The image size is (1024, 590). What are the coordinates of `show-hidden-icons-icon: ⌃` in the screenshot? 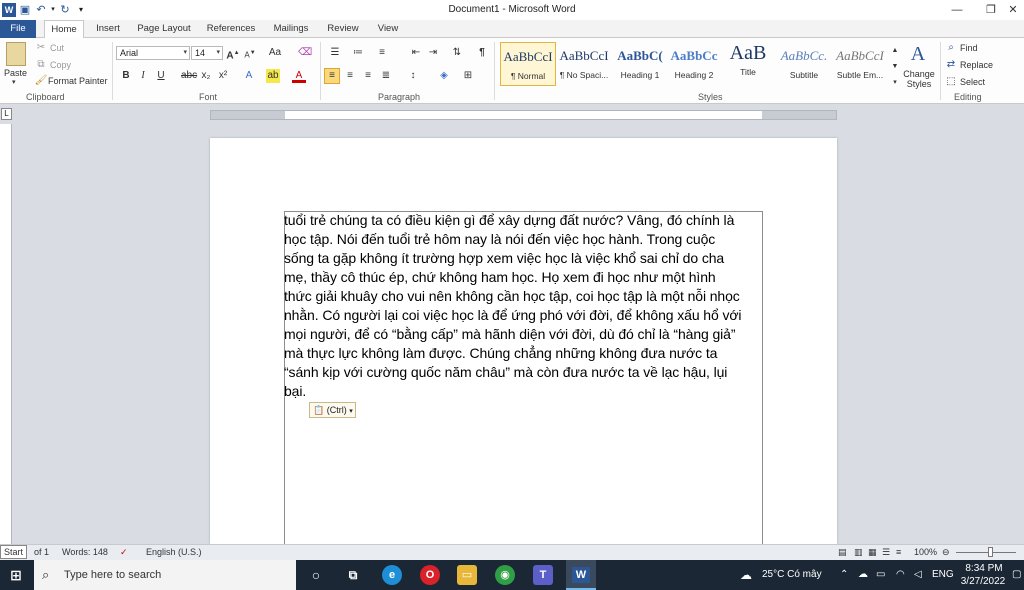 It's located at (844, 574).